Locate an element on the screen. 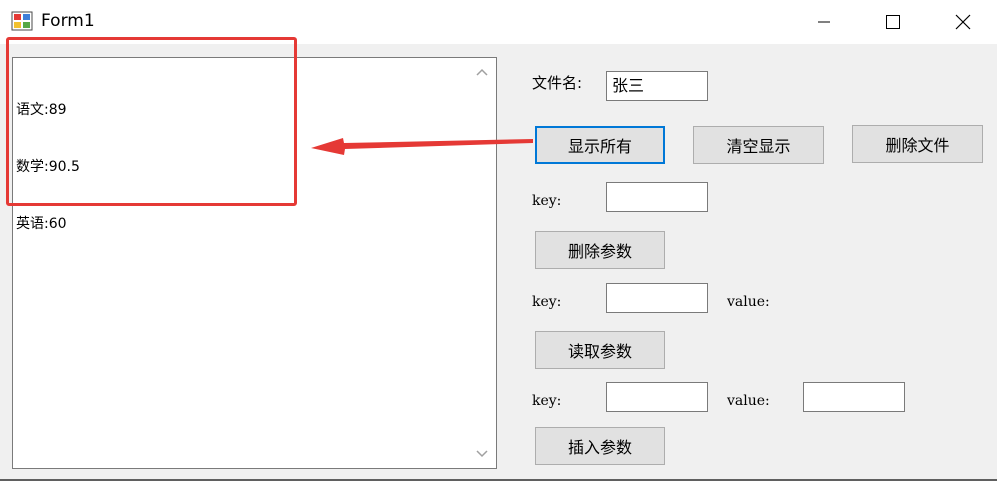 The width and height of the screenshot is (997, 481). filename-input: 张三 is located at coordinates (657, 86).